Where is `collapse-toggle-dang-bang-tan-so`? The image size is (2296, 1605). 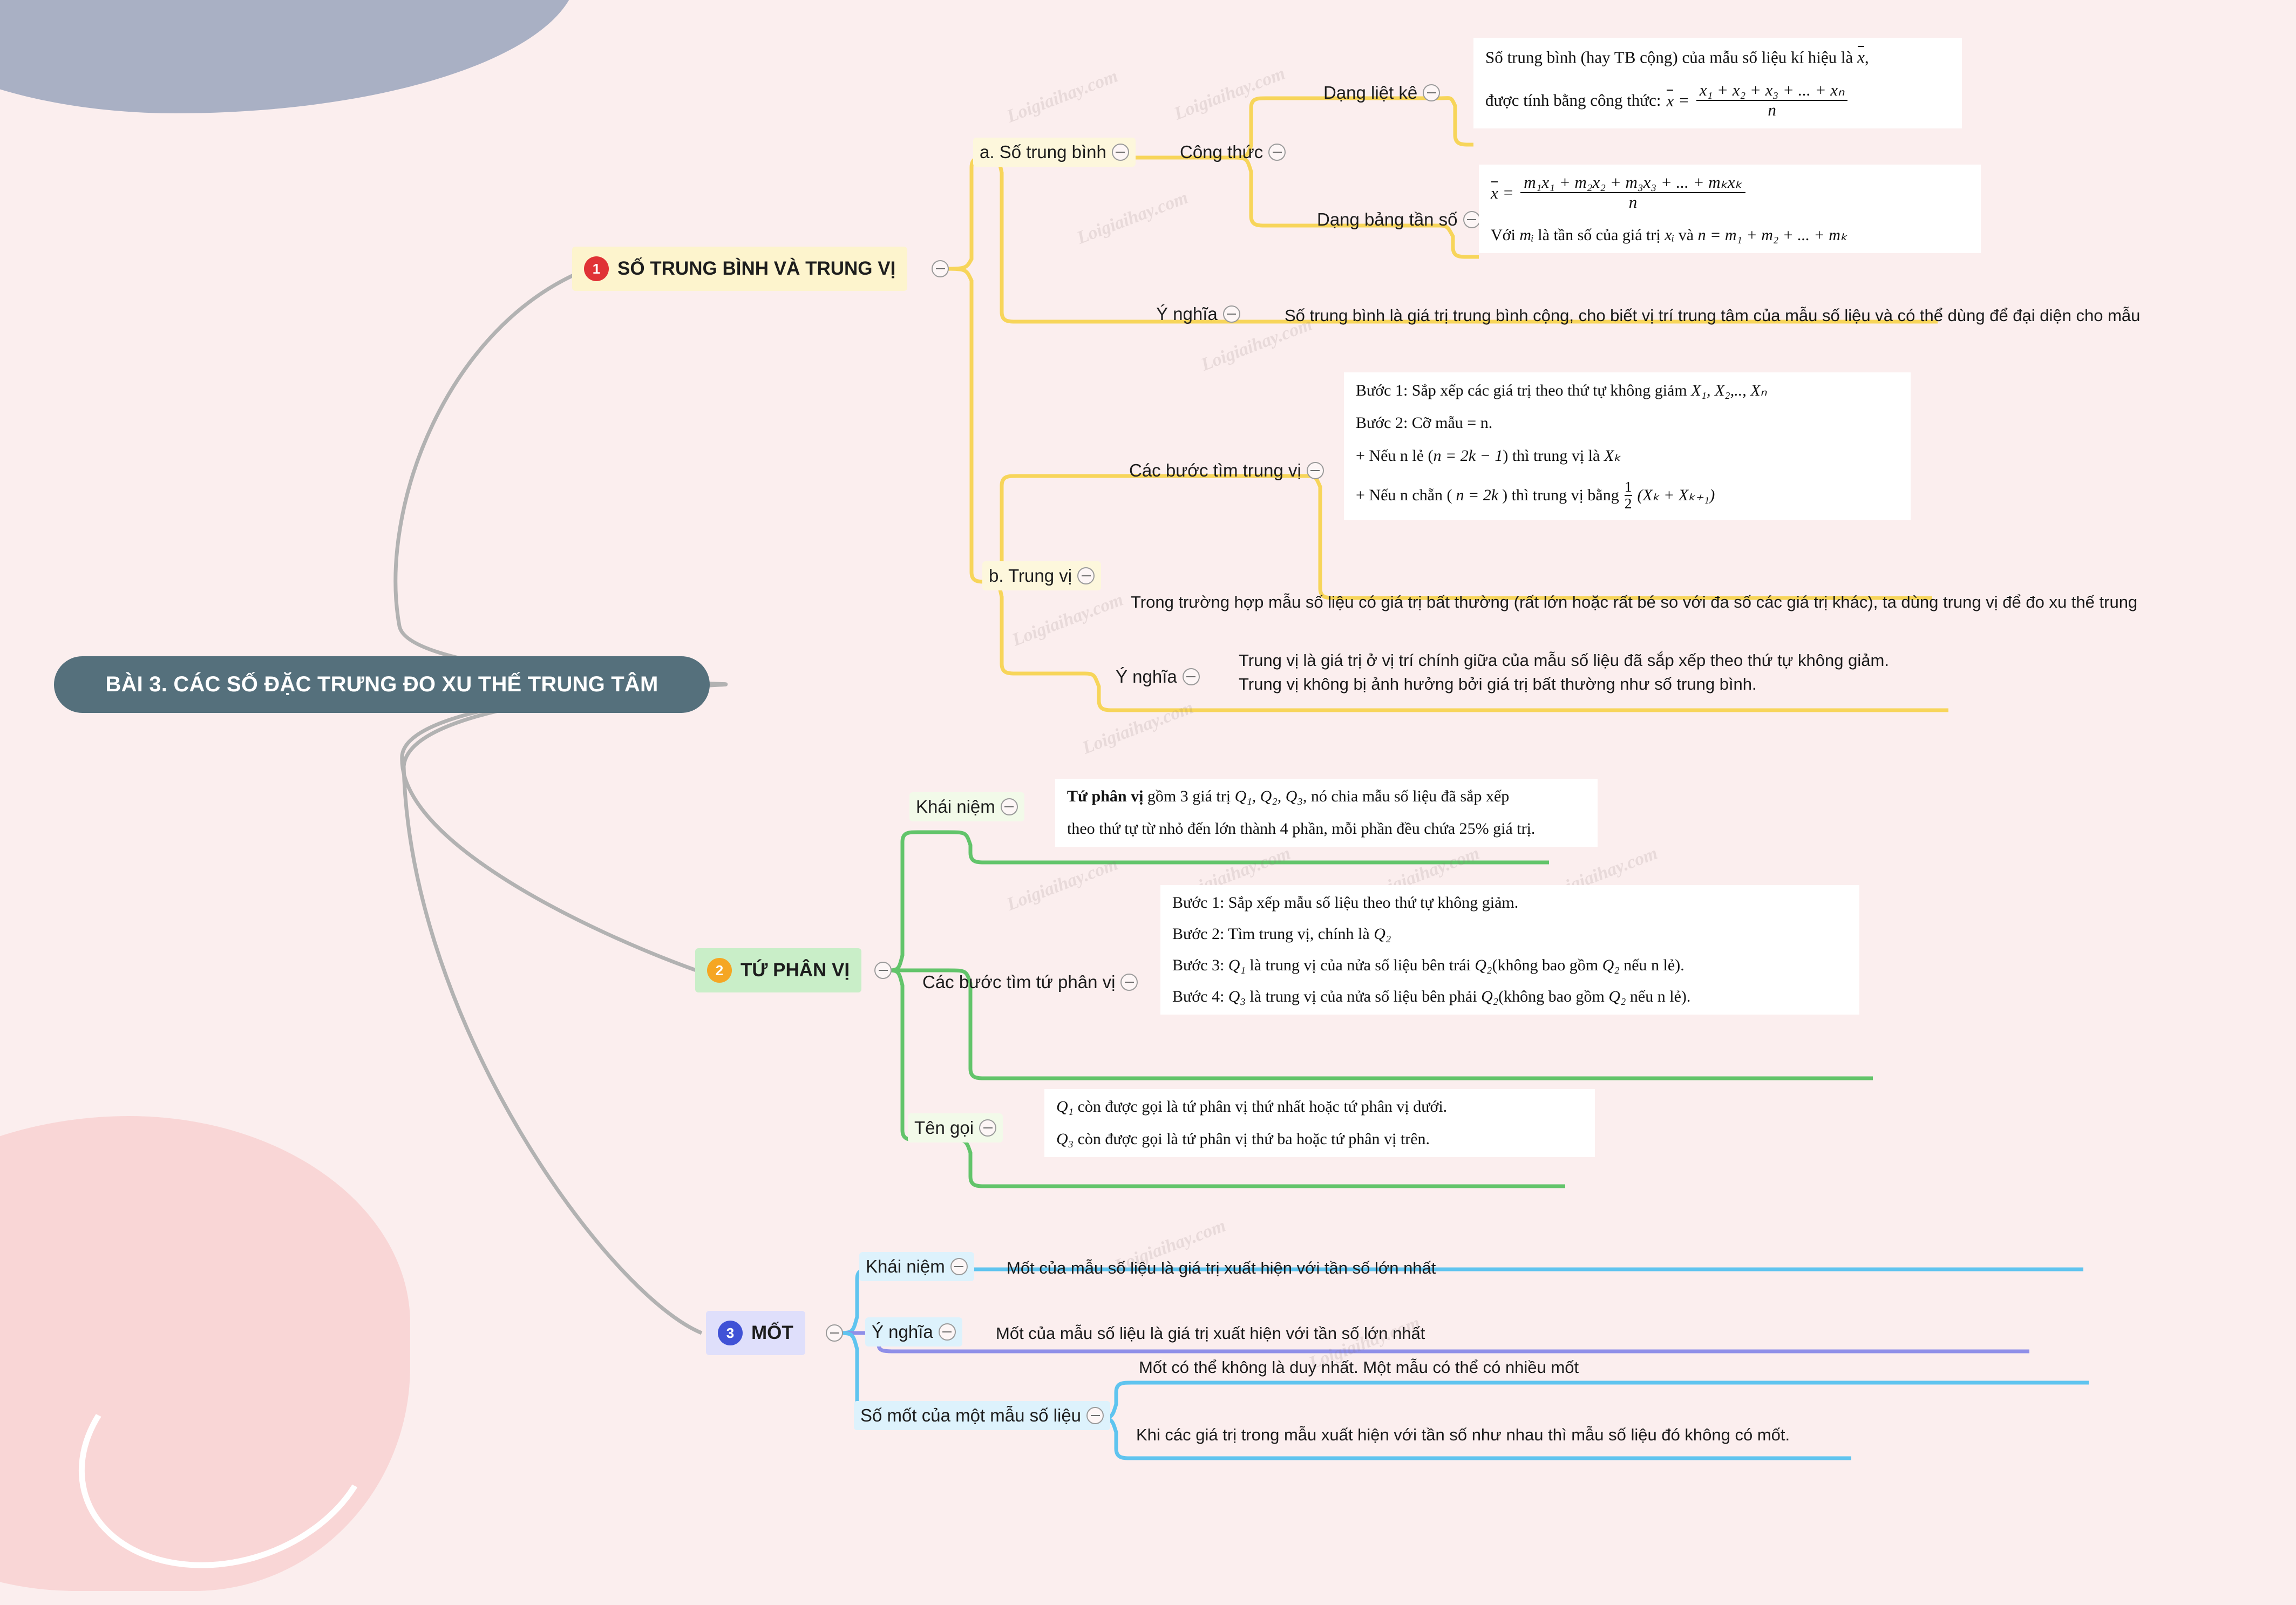
collapse-toggle-dang-bang-tan-so is located at coordinates (1472, 219).